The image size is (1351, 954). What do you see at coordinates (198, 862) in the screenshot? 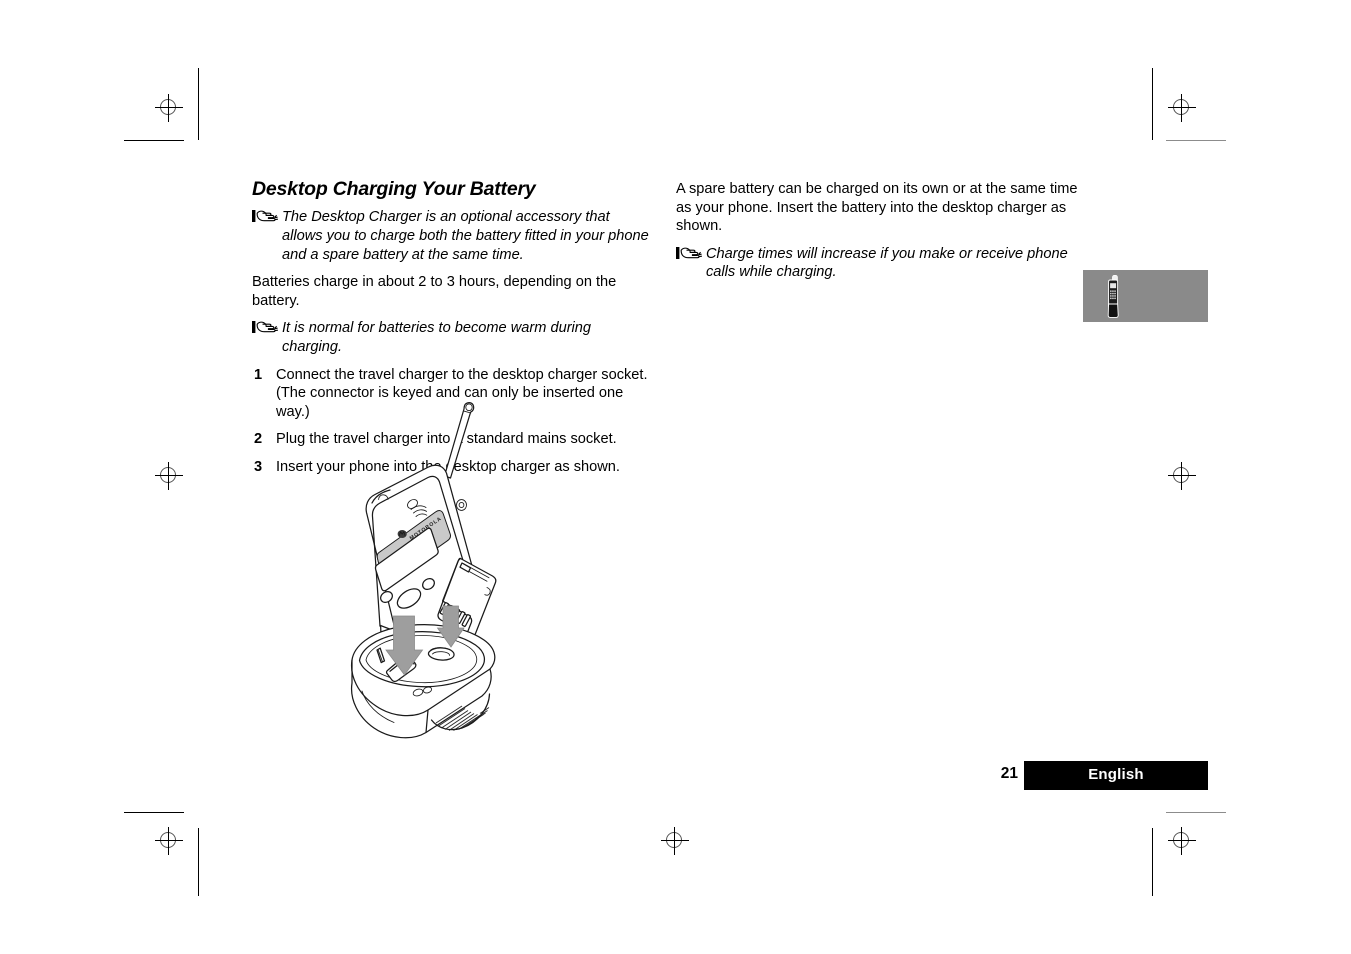
I see `trim-rule-bottom-left` at bounding box center [198, 862].